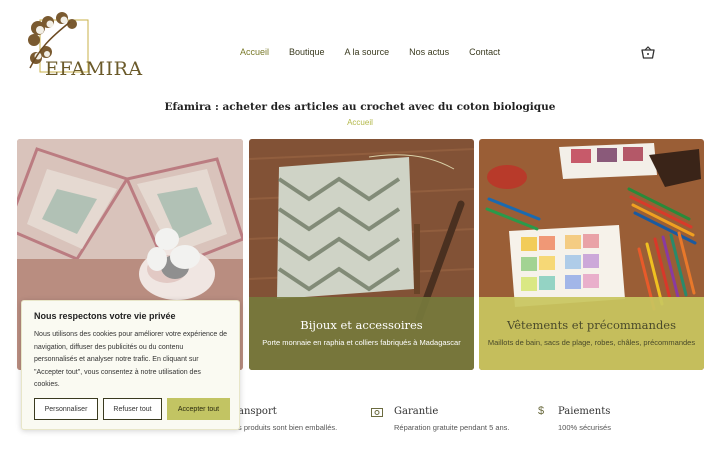 The height and width of the screenshot is (450, 720). Describe the element at coordinates (416, 411) in the screenshot. I see `feature-title: Garantie` at that location.